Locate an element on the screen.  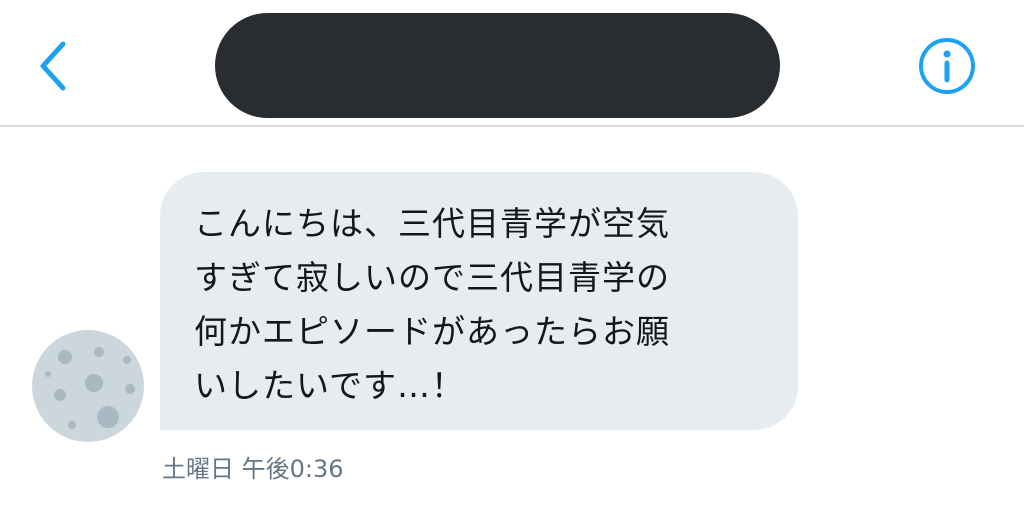
chevron-left-icon is located at coordinates (53, 66).